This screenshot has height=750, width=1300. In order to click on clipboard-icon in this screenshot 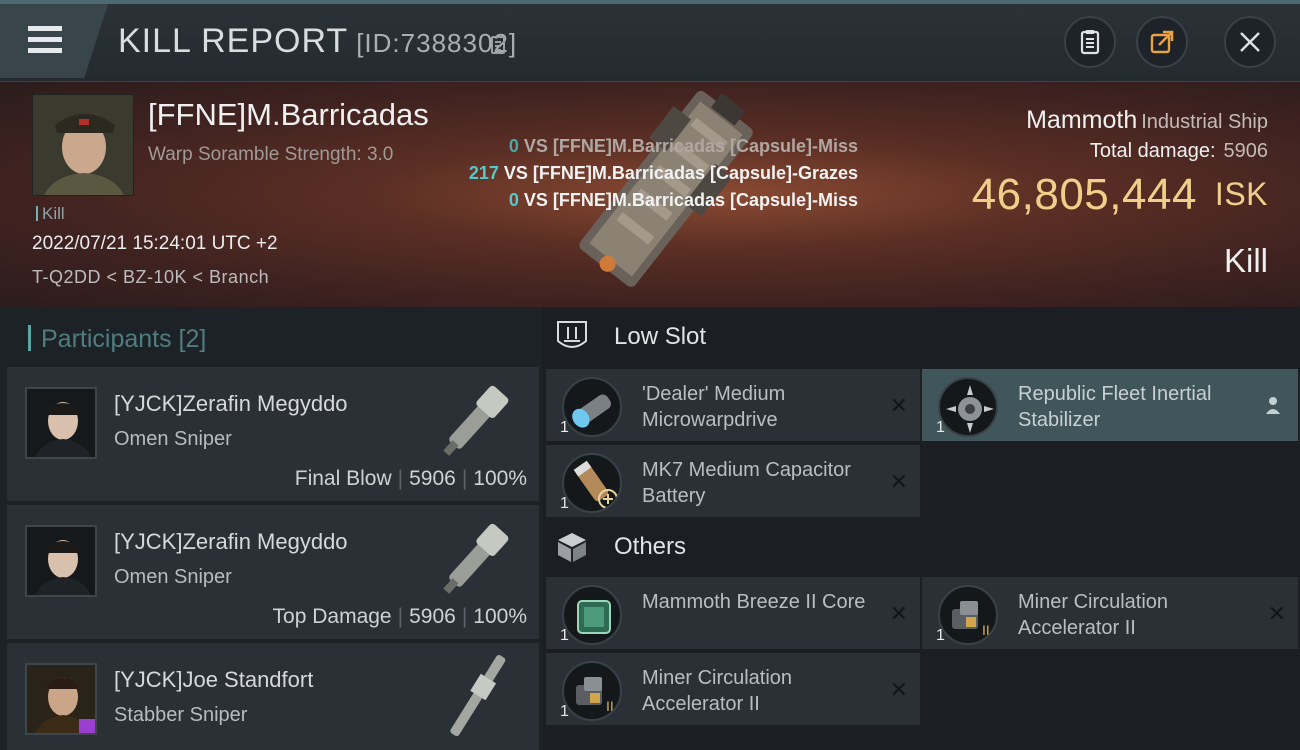, I will do `click(1090, 42)`.